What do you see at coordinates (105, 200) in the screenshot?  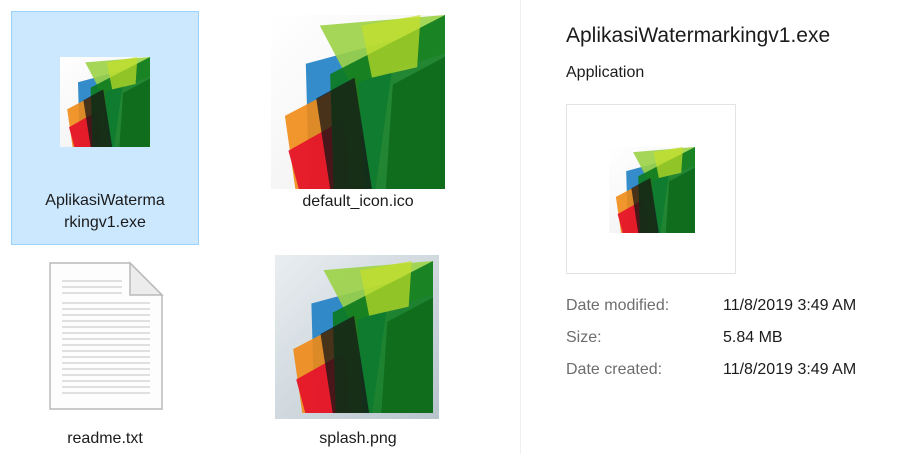 I see `file-name-line-1: AplikasiWaterma` at bounding box center [105, 200].